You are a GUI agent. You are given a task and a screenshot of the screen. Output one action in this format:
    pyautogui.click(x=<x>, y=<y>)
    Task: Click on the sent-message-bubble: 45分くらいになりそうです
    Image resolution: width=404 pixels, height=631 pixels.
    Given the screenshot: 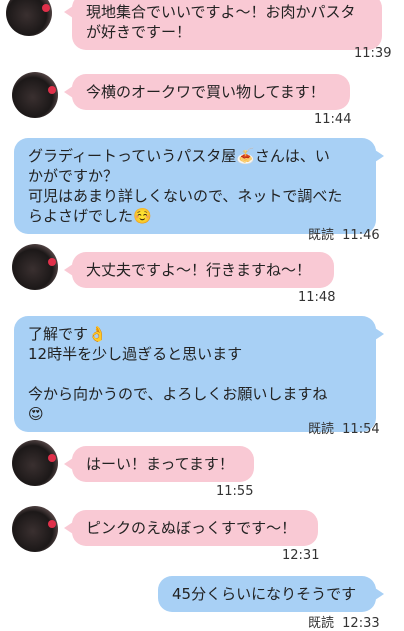 What is the action you would take?
    pyautogui.click(x=271, y=594)
    